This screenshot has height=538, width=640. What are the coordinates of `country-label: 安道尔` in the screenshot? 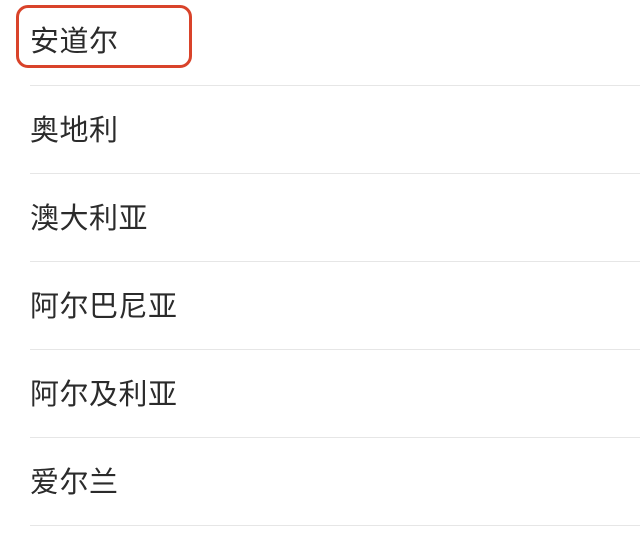 It's located at (74, 41).